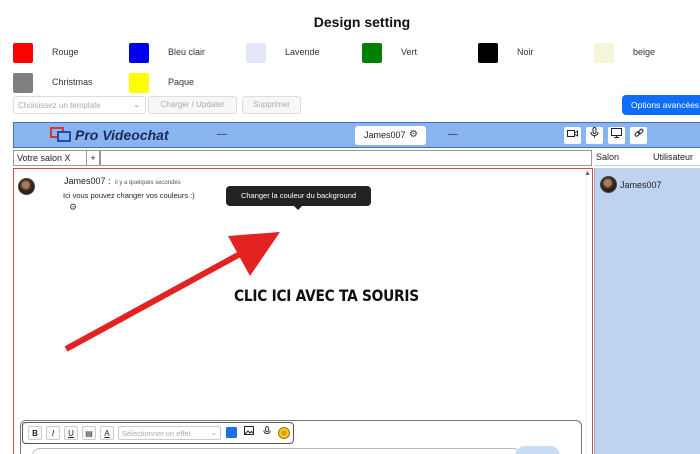  I want to click on text-color-icon: A, so click(107, 433).